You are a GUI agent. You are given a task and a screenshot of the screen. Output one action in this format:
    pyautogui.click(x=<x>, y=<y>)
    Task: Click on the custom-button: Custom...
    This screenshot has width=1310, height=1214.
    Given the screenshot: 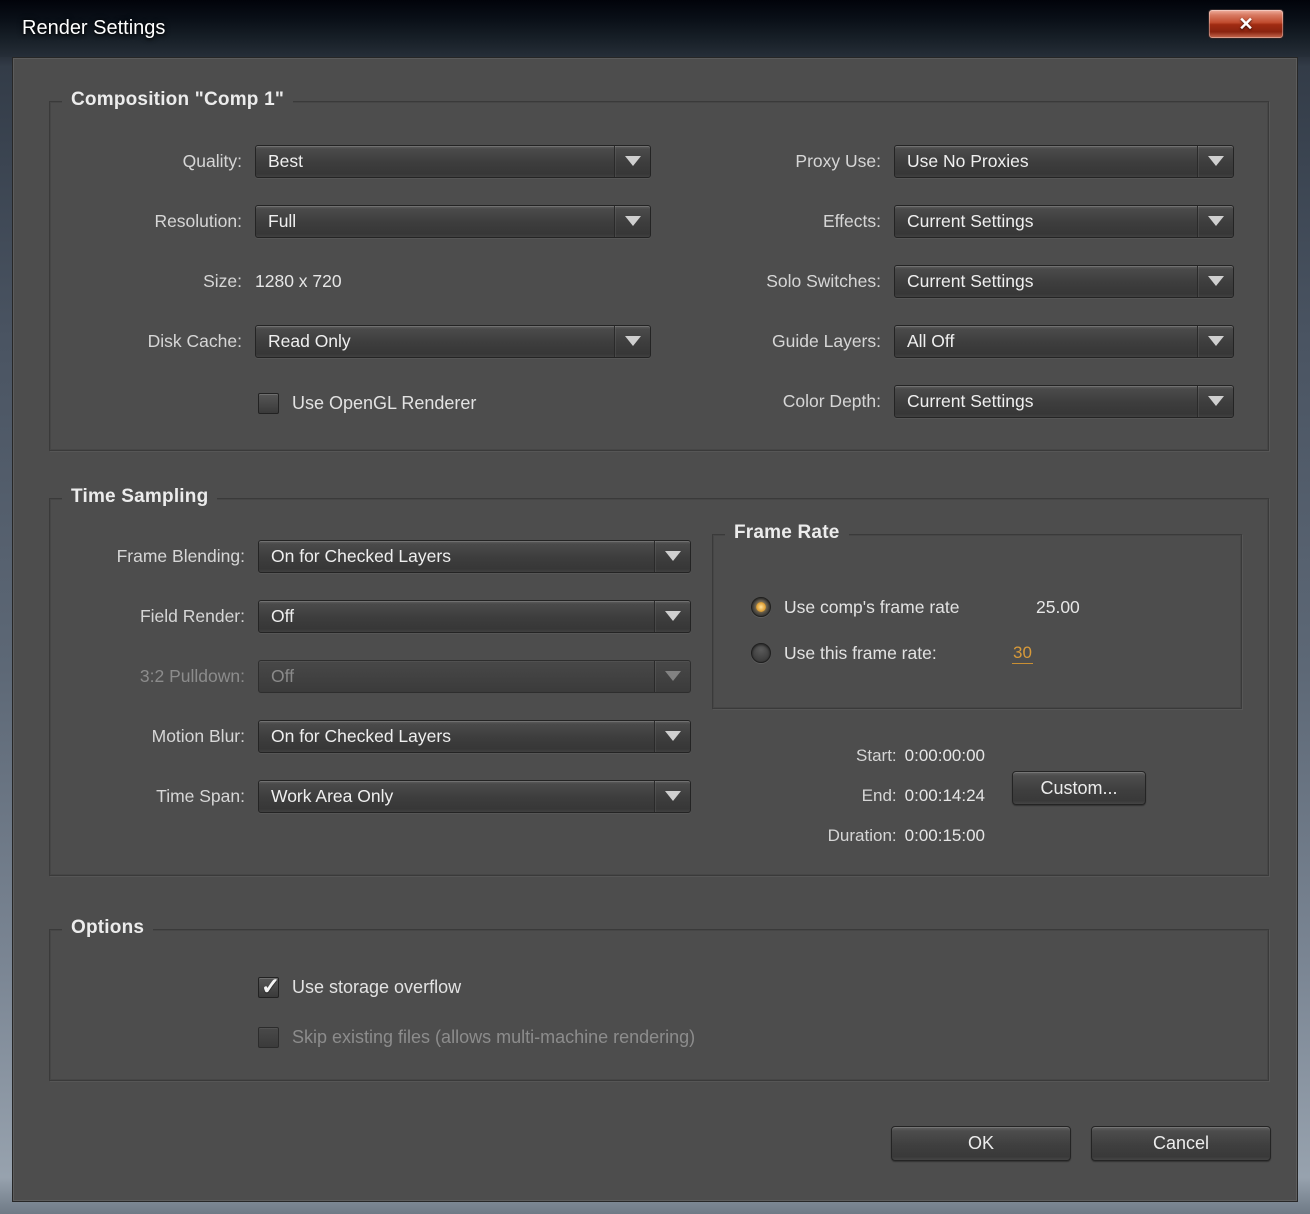 What is the action you would take?
    pyautogui.click(x=1079, y=788)
    